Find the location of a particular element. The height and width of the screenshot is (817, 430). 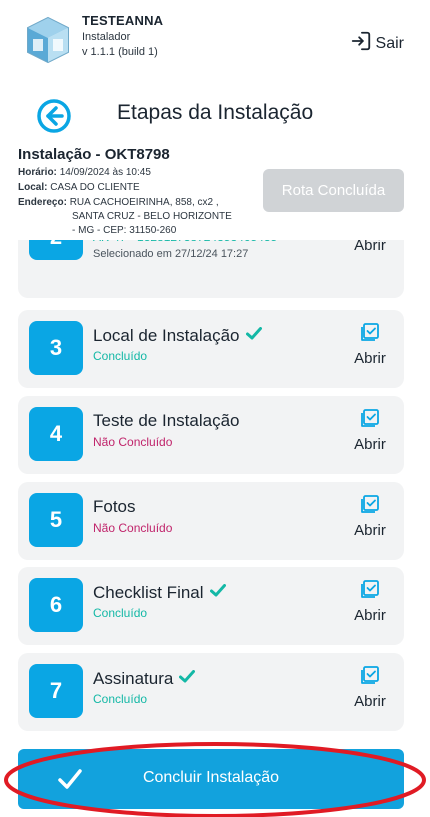

step-number: 6 is located at coordinates (56, 605).